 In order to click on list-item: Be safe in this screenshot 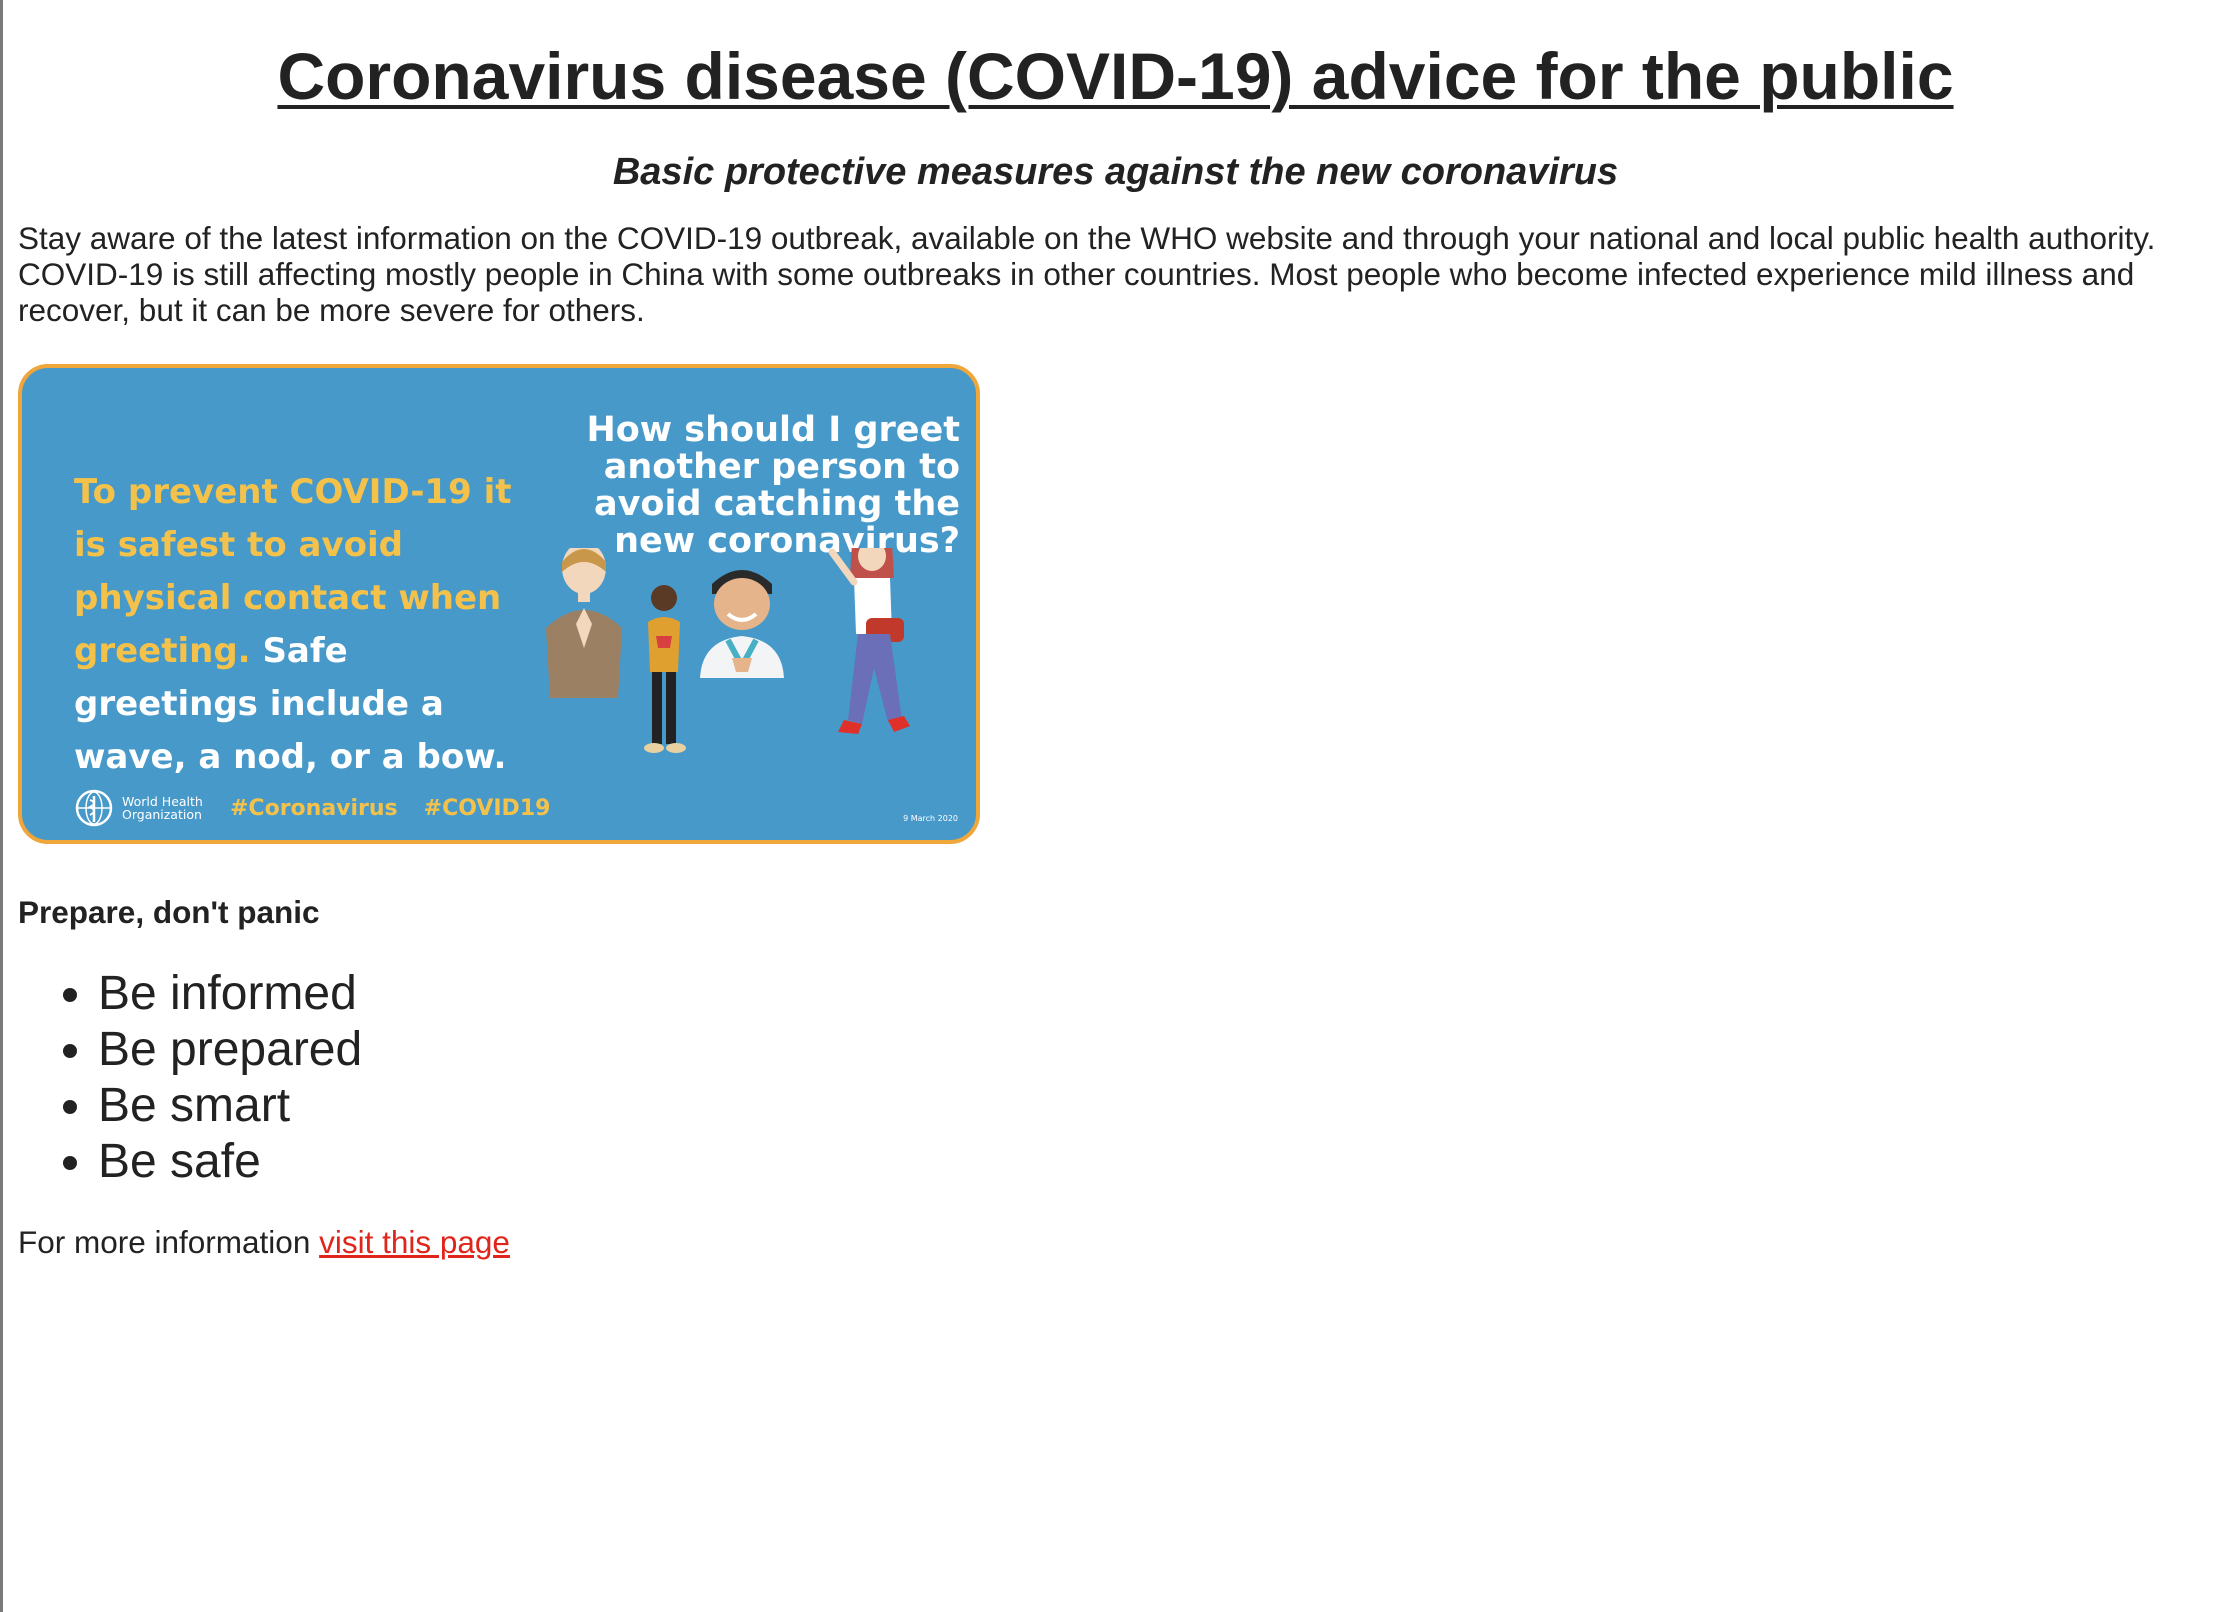, I will do `click(1155, 1162)`.